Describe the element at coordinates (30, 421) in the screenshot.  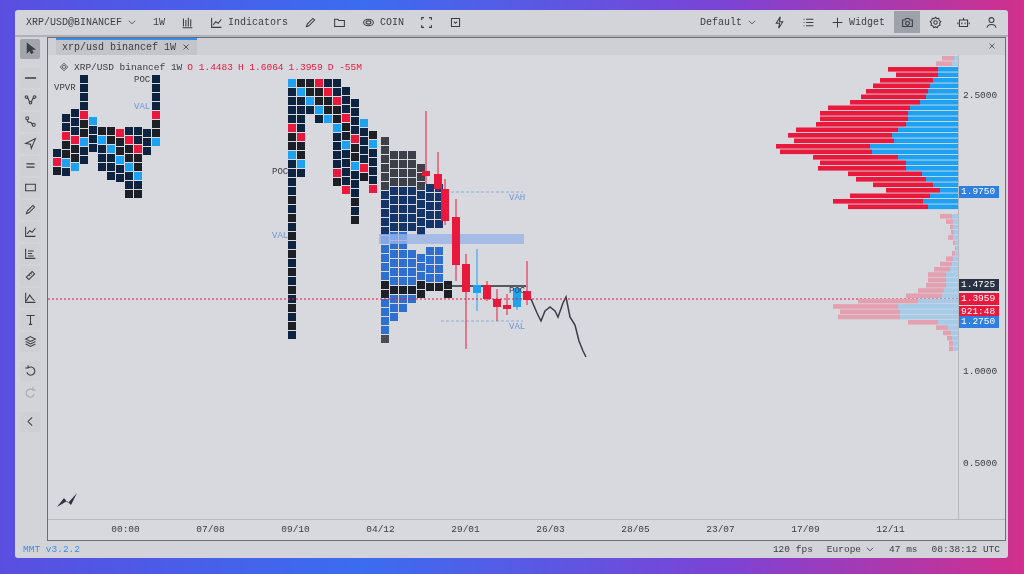
I see `collapse-button` at that location.